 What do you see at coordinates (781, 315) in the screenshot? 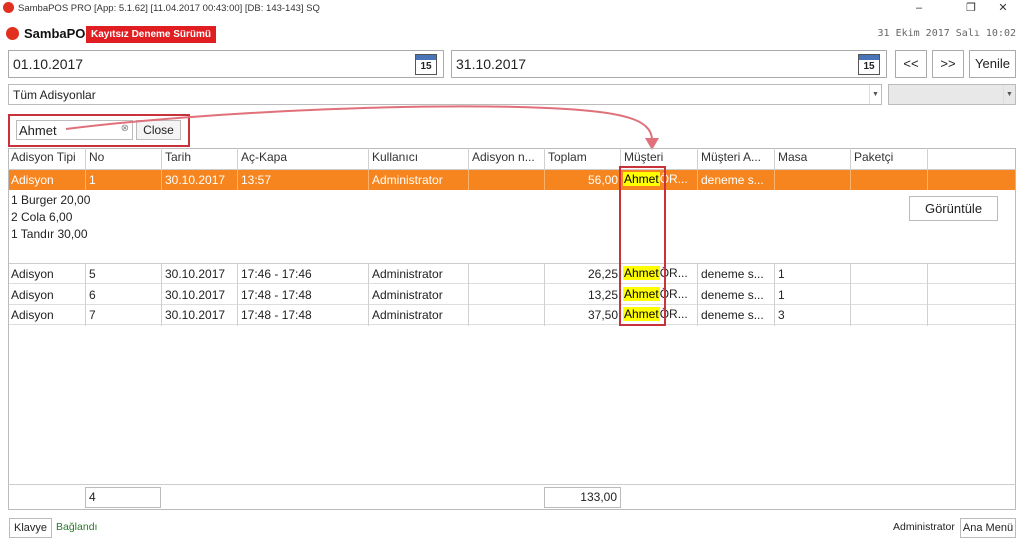
I see `cell-table: 3` at bounding box center [781, 315].